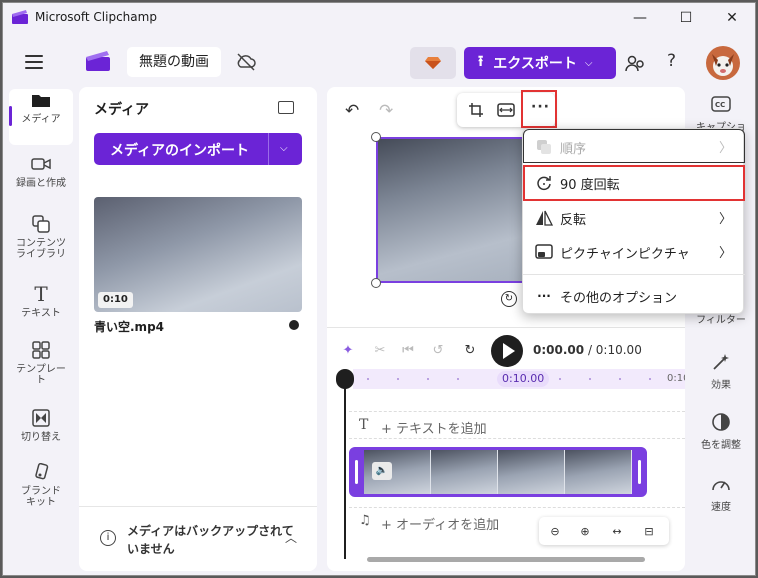 Image resolution: width=758 pixels, height=578 pixels. Describe the element at coordinates (376, 283) in the screenshot. I see `resize-handle-bottom-left` at that location.